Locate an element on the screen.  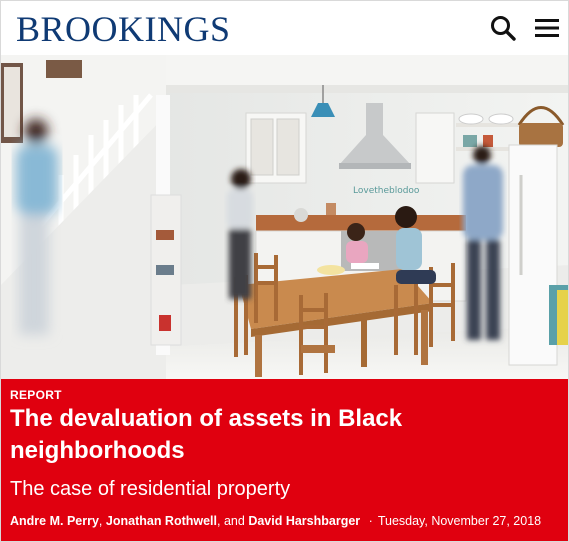
content-type-label: REPORT is located at coordinates (36, 395).